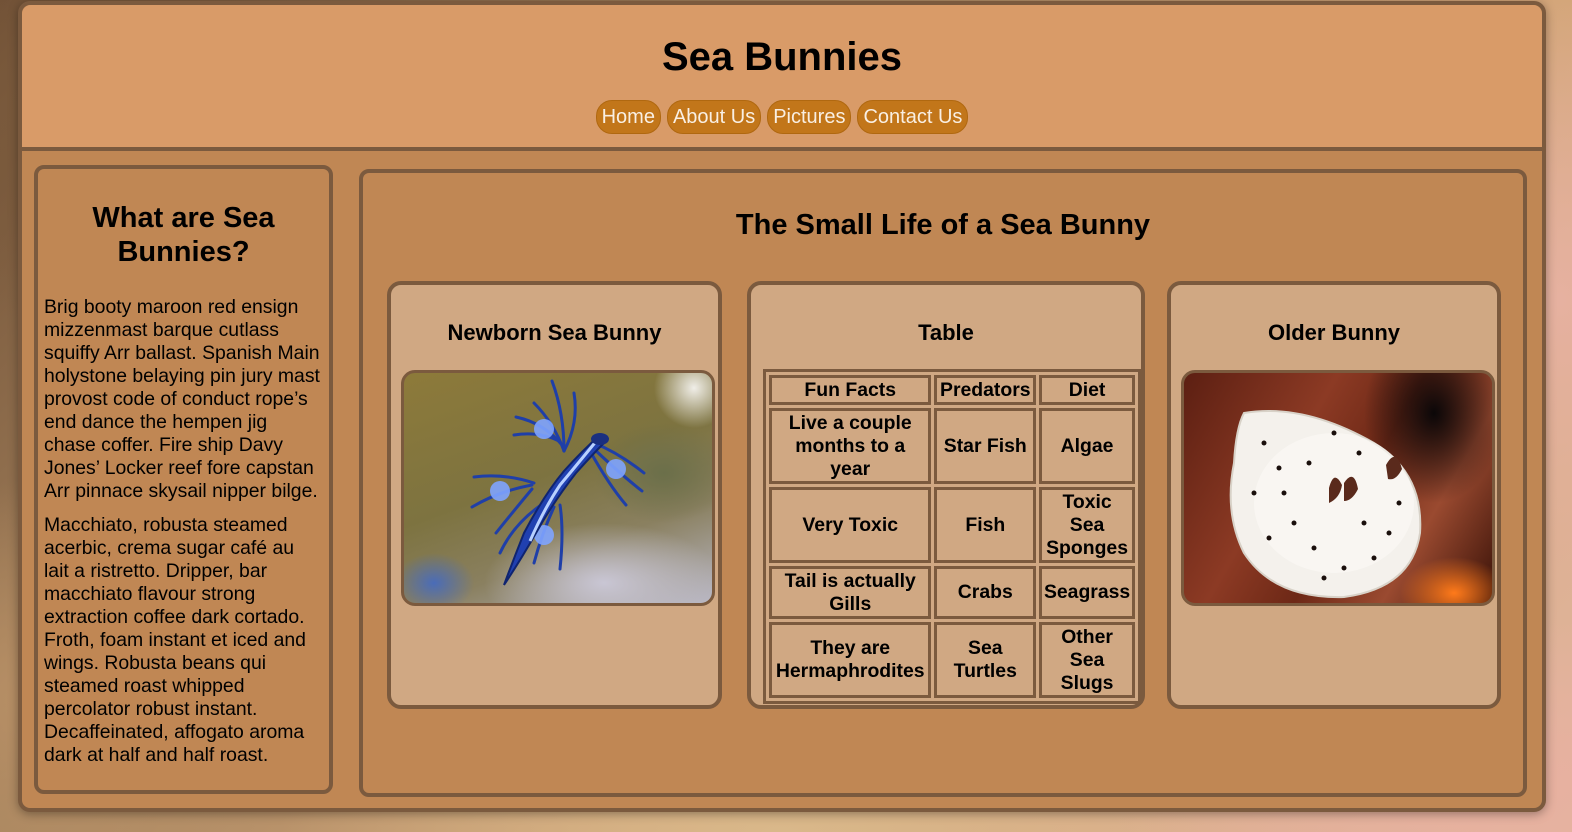  I want to click on main-nav: Home About Us Pictures Contact Us, so click(782, 117).